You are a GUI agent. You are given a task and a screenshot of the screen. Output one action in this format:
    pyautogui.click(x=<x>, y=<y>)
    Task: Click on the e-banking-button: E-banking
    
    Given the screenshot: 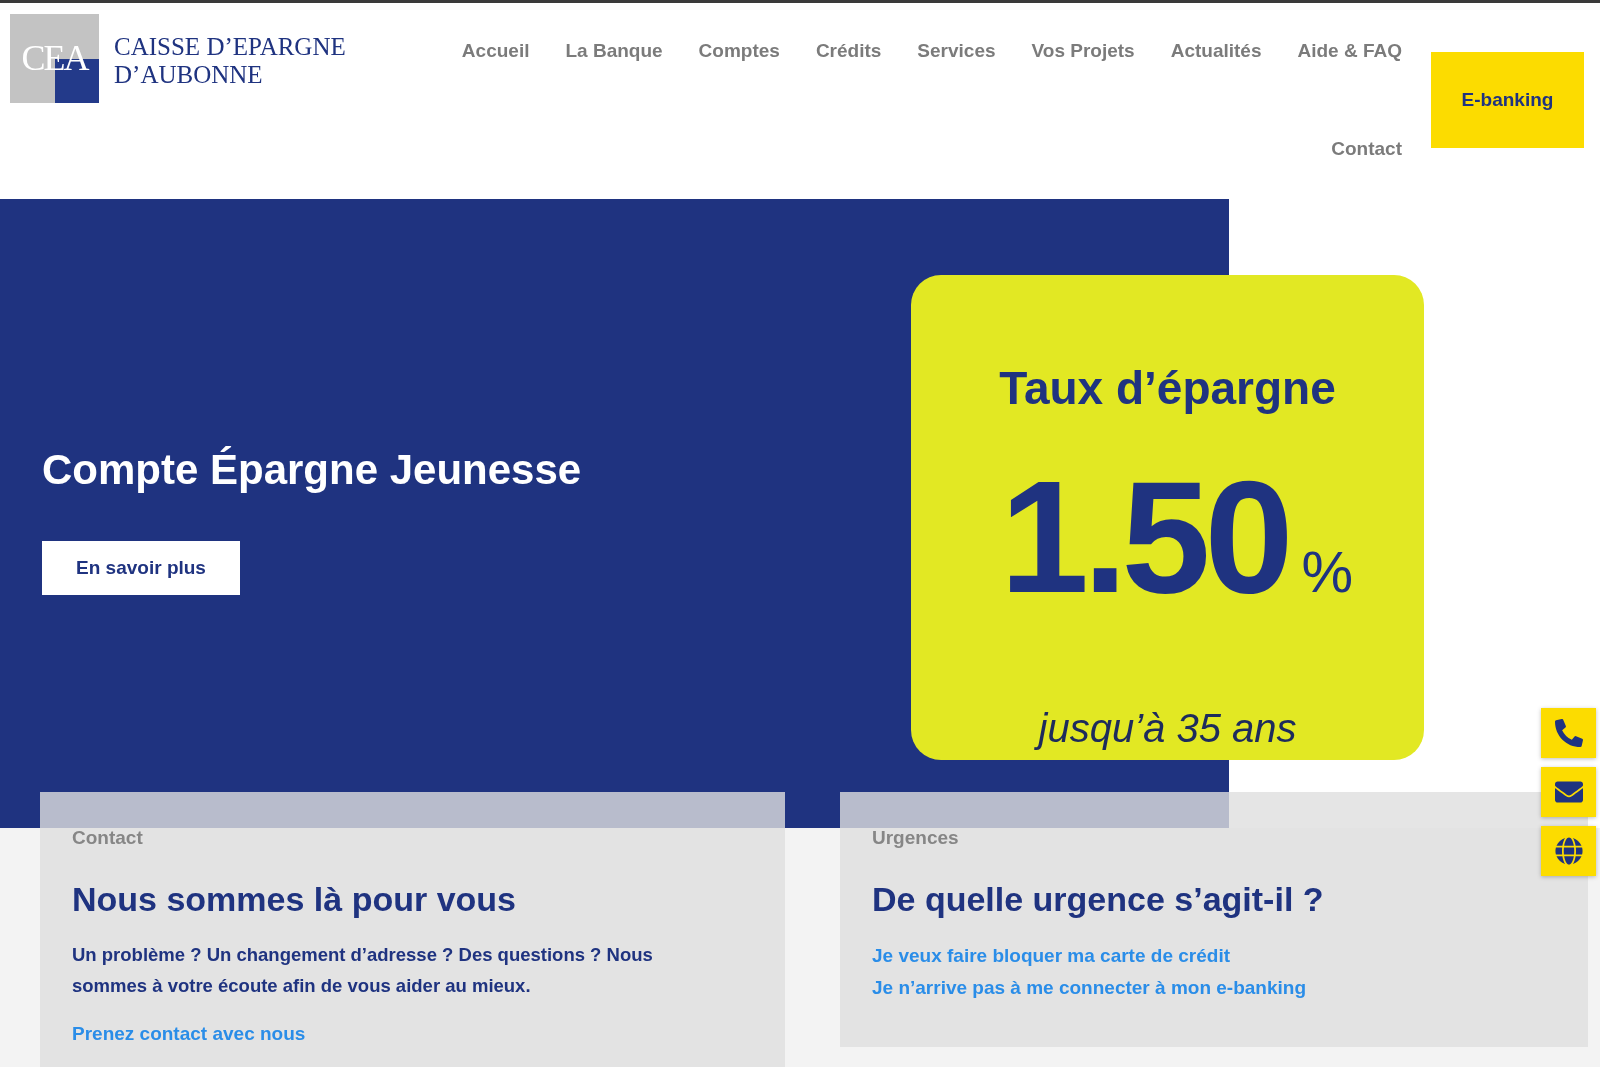 What is the action you would take?
    pyautogui.click(x=1507, y=100)
    